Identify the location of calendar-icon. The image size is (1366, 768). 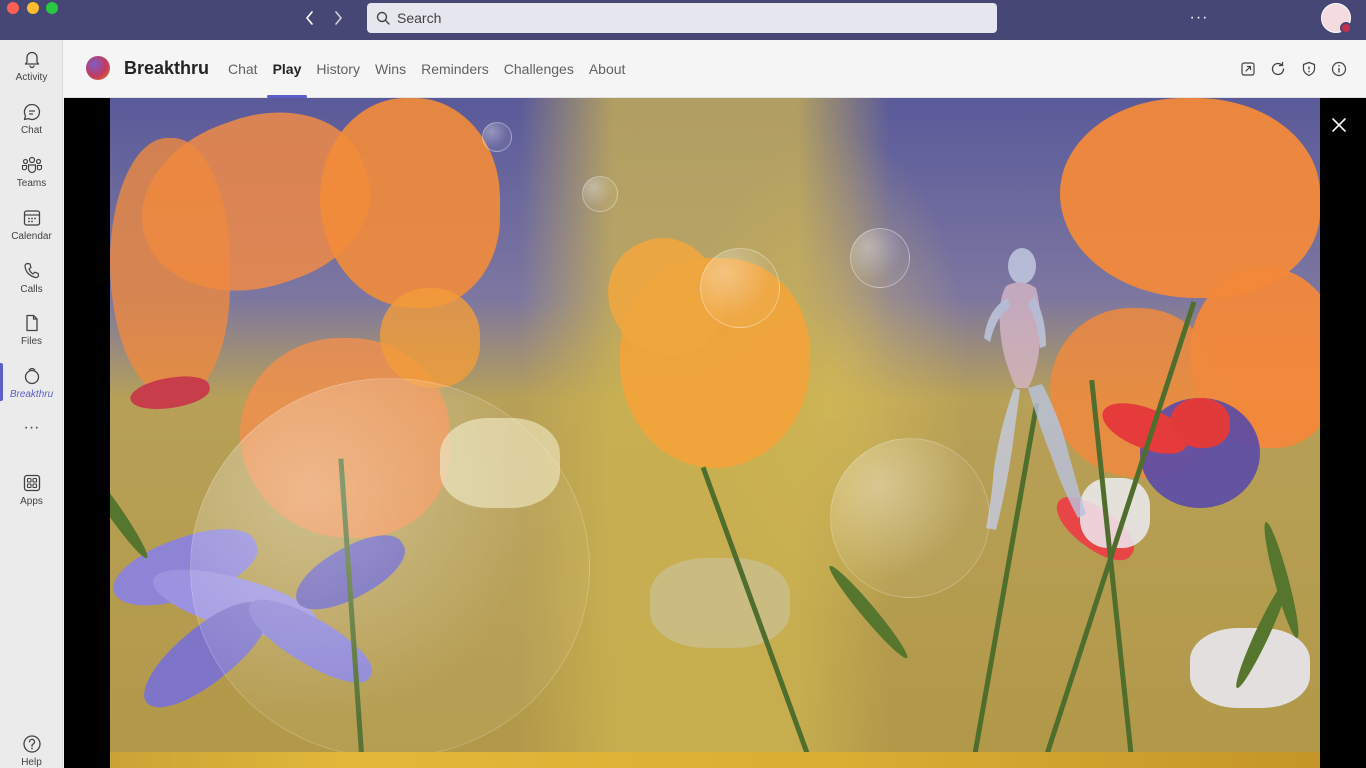
(32, 218).